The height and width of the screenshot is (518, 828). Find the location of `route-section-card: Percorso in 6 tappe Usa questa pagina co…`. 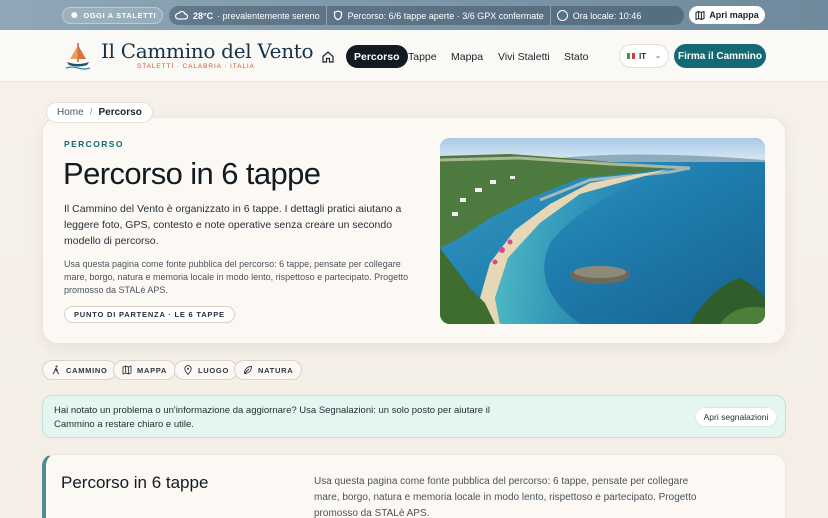

route-section-card: Percorso in 6 tappe Usa questa pagina co… is located at coordinates (414, 486).